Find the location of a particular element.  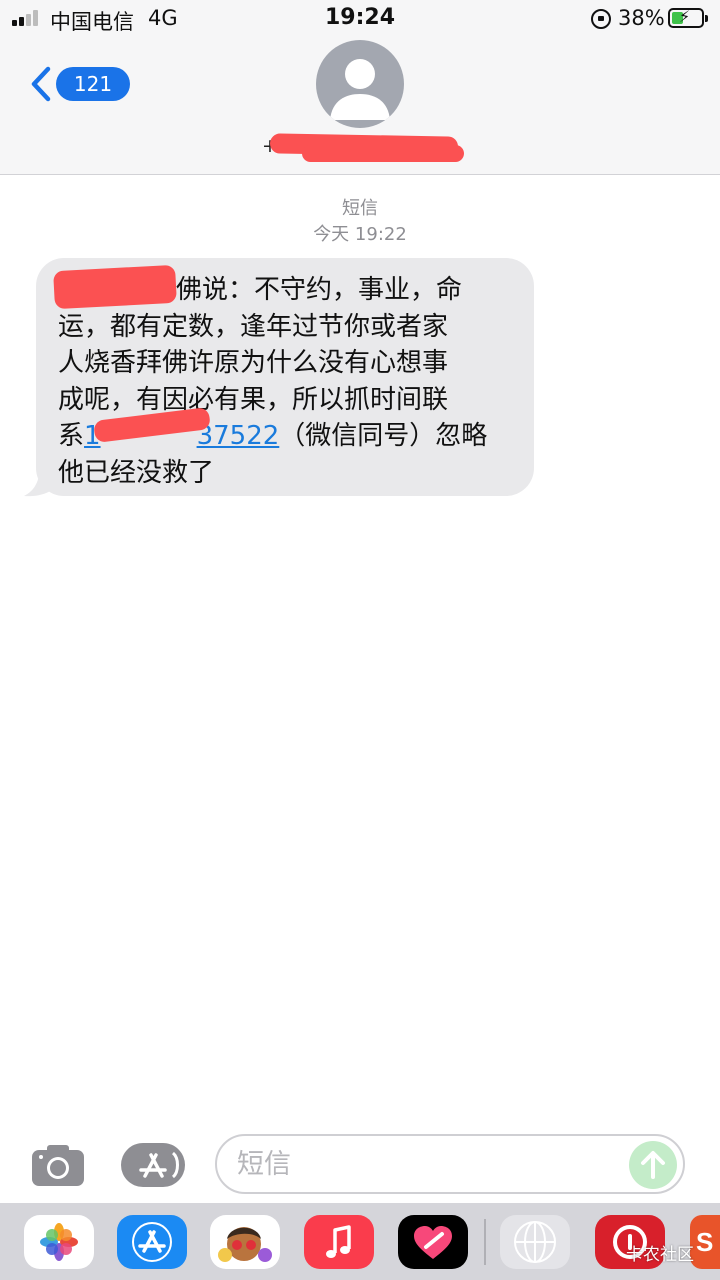

phone-number-end: 37522 is located at coordinates (238, 436).